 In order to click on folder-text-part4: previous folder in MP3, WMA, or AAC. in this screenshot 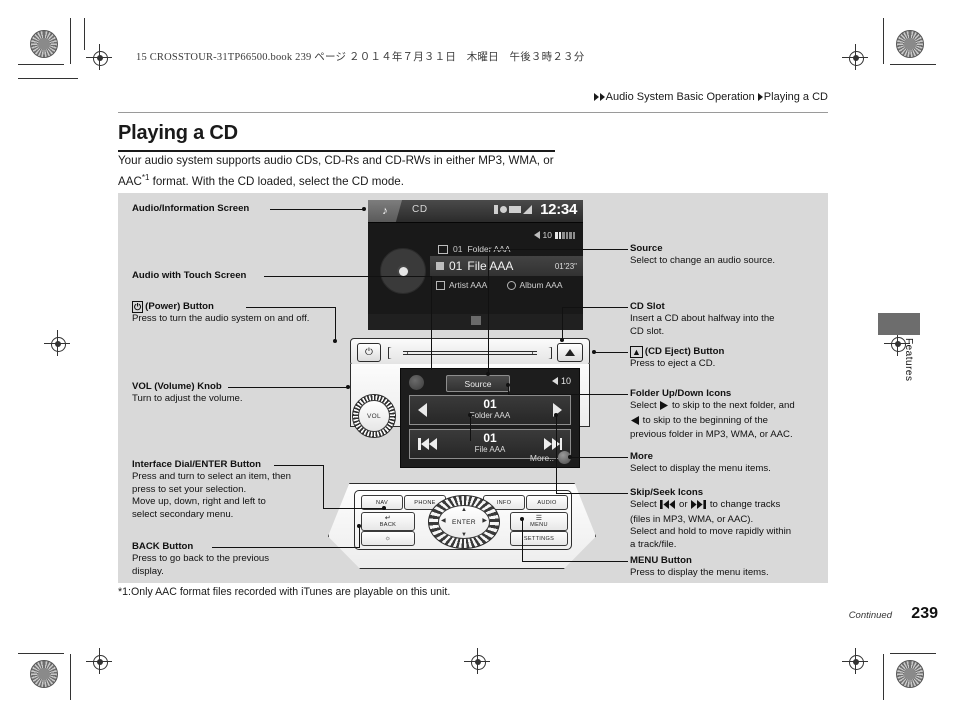, I will do `click(711, 435)`.